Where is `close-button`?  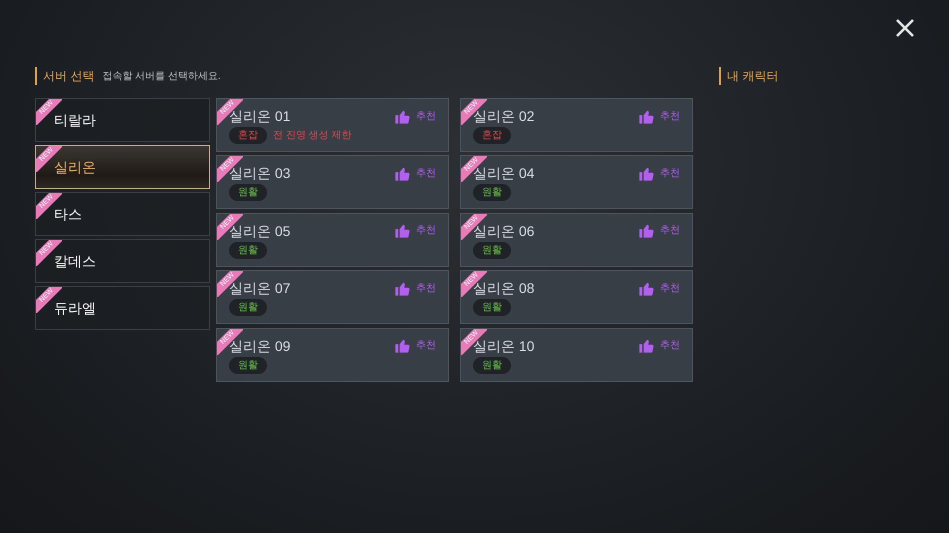 close-button is located at coordinates (905, 28).